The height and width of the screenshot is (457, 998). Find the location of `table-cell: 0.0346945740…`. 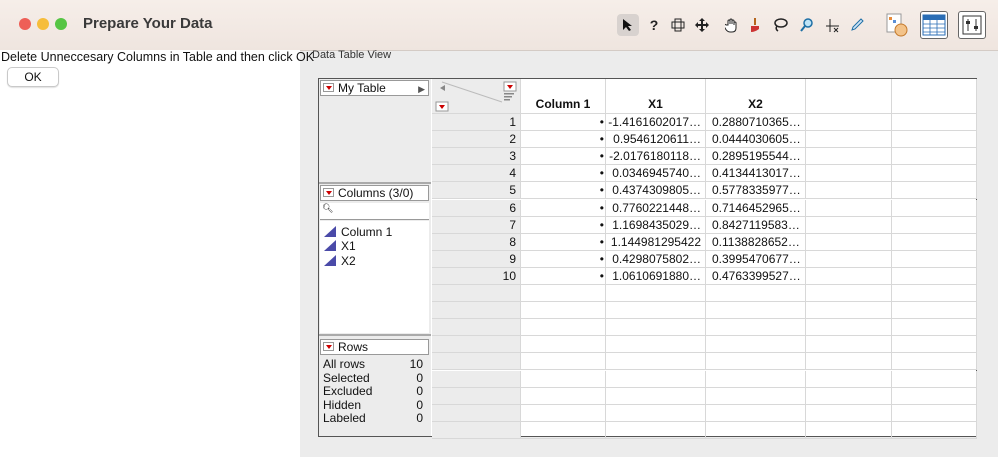

table-cell: 0.0346945740… is located at coordinates (656, 174).